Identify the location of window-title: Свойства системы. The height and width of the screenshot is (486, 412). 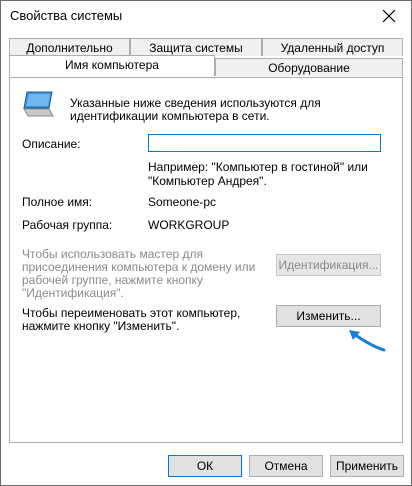
(66, 15).